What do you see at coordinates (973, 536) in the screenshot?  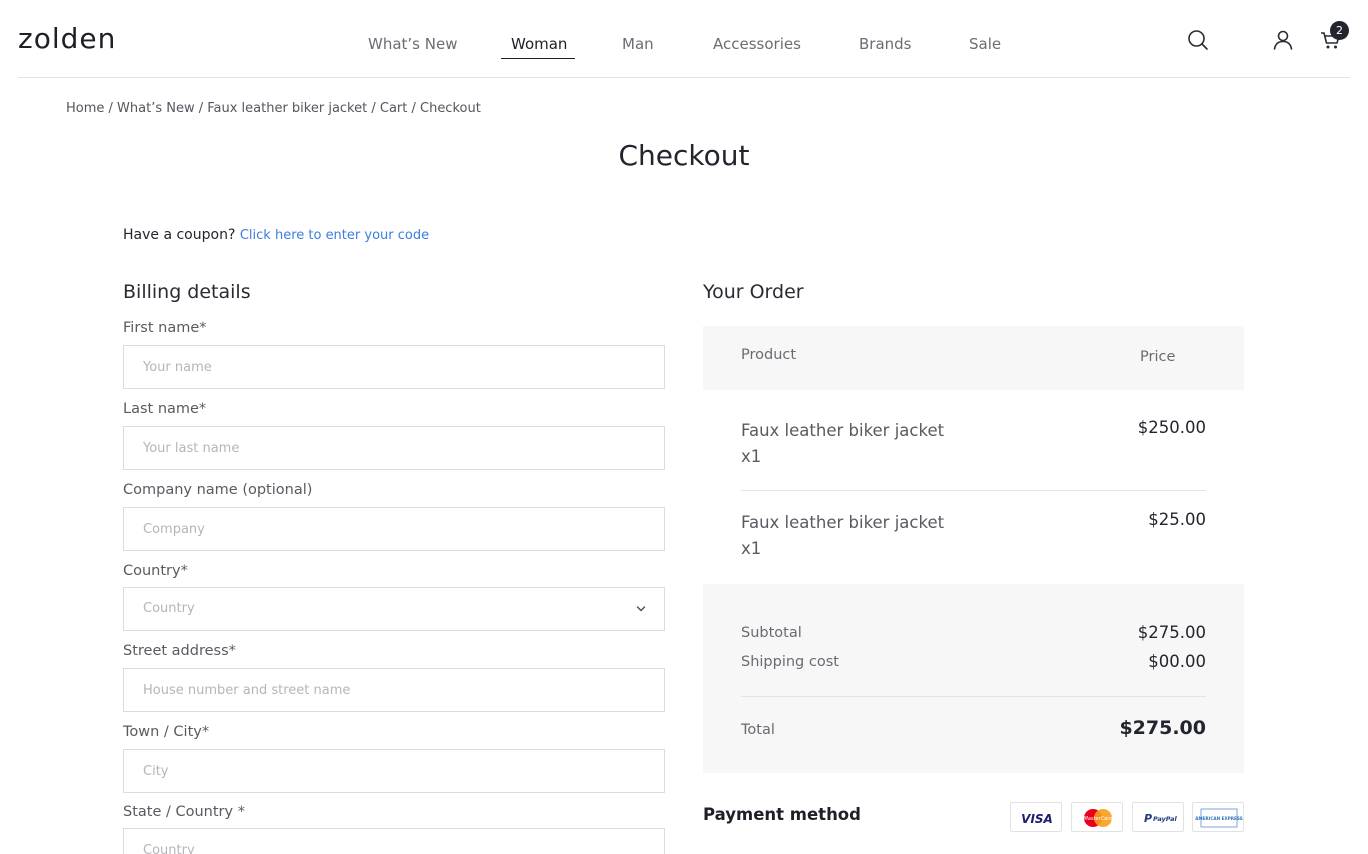 I see `order-item: Faux leather biker jacket x1 $25.00` at bounding box center [973, 536].